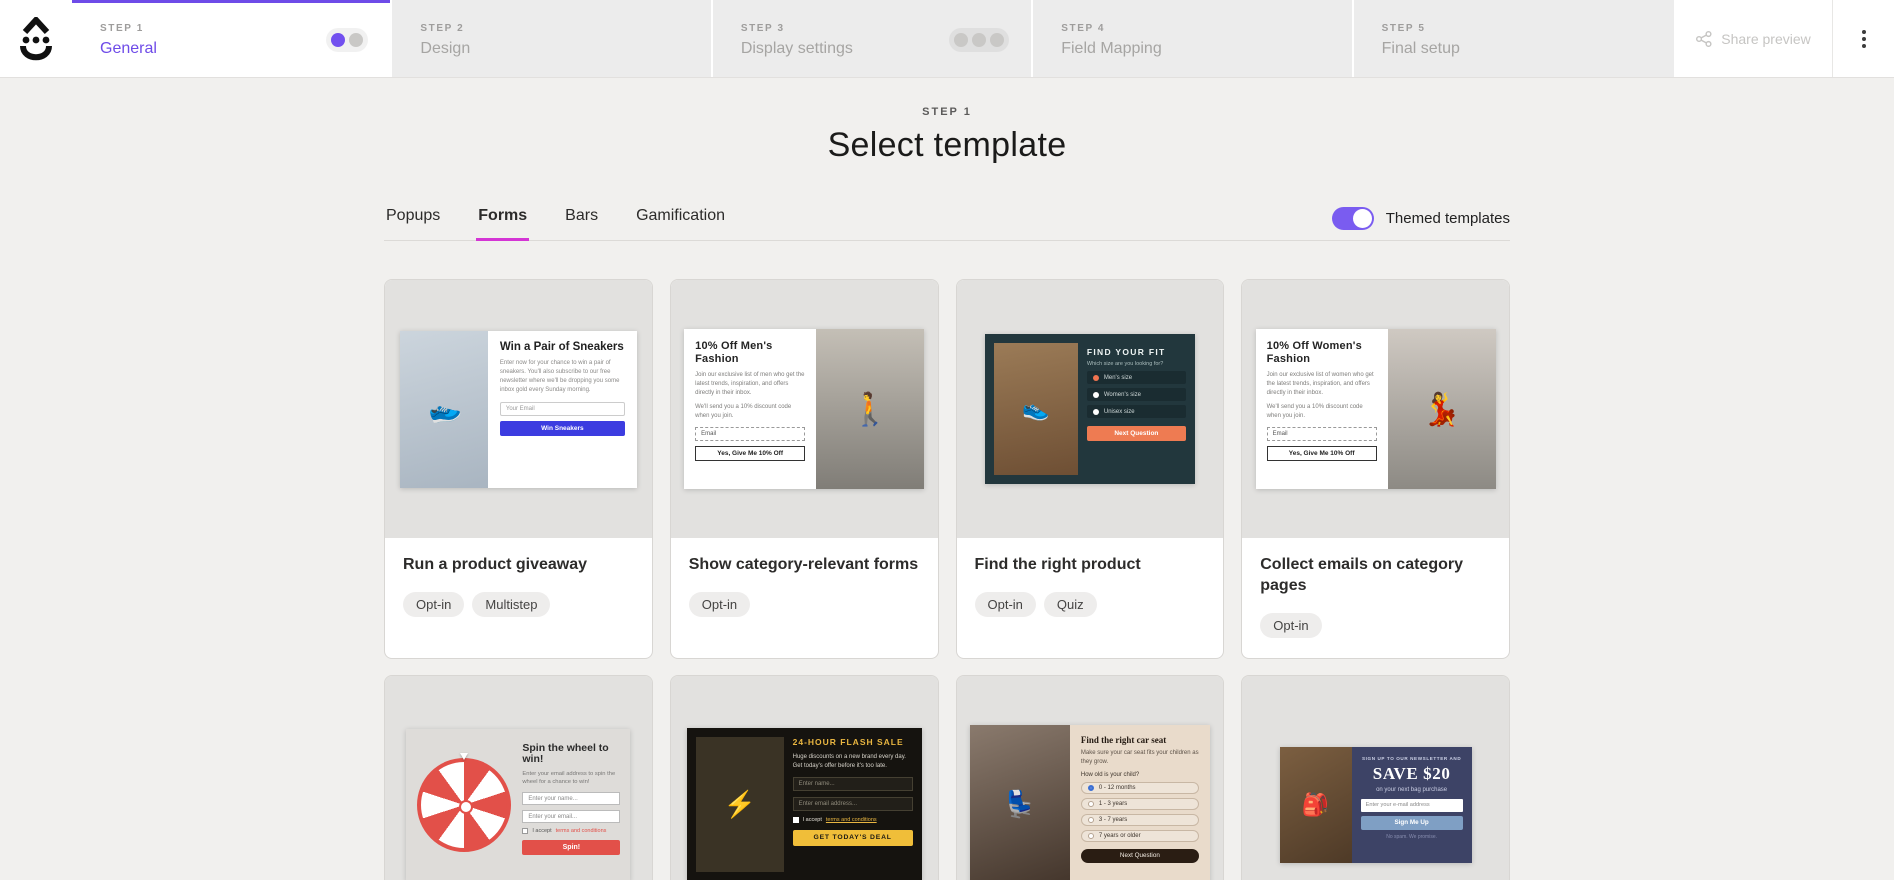 Image resolution: width=1894 pixels, height=880 pixels. Describe the element at coordinates (1139, 835) in the screenshot. I see `preview-option: 7 years or older` at that location.